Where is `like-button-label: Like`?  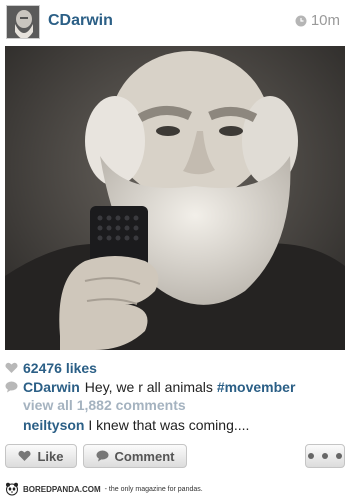
like-button-label: Like is located at coordinates (50, 456).